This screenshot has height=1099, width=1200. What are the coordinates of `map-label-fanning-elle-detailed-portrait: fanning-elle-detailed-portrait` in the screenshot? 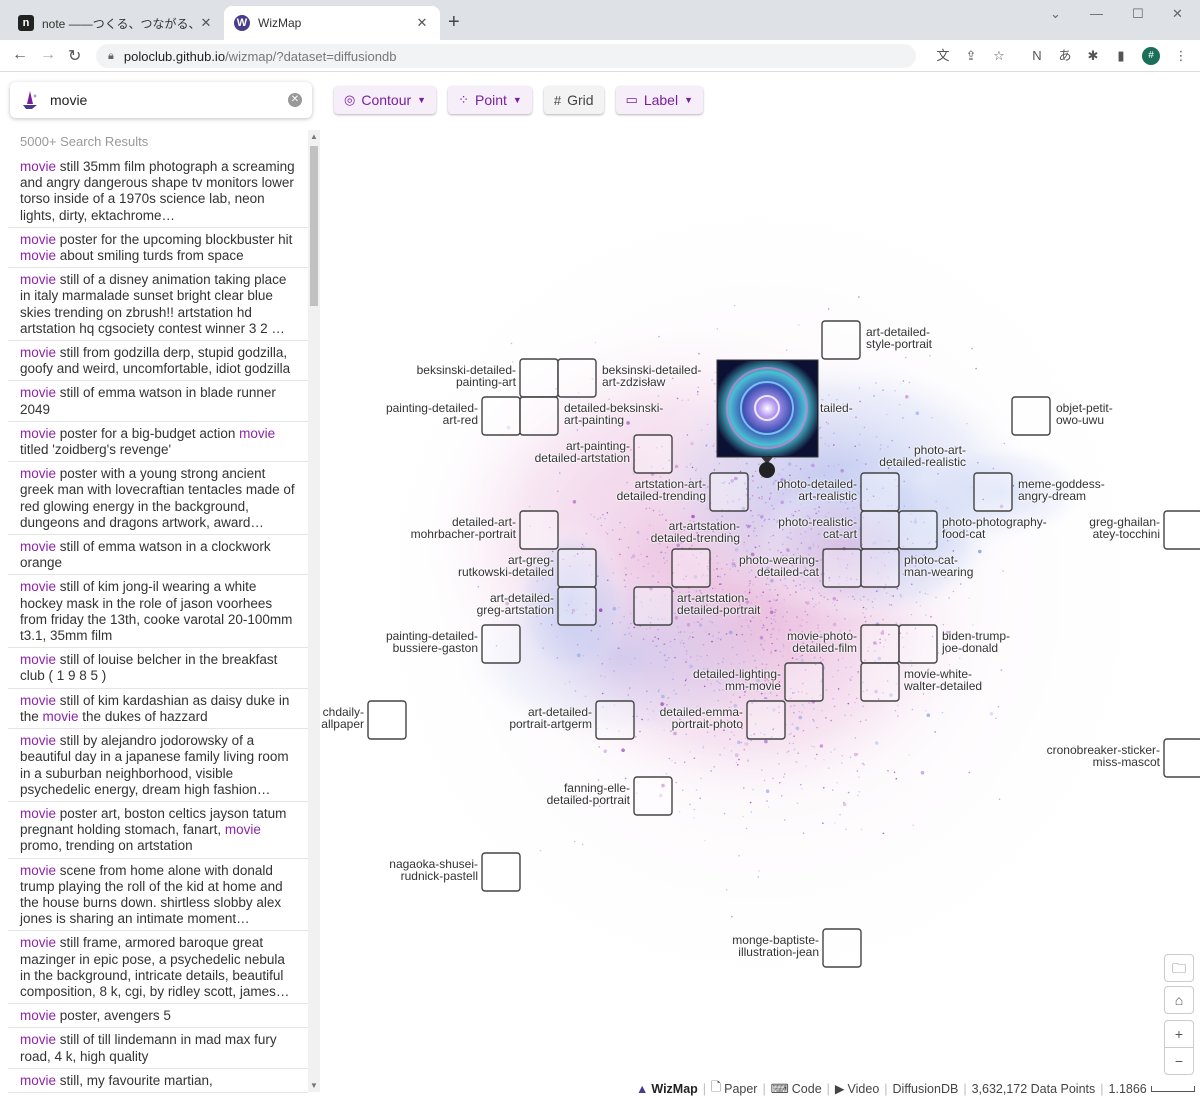 It's located at (588, 794).